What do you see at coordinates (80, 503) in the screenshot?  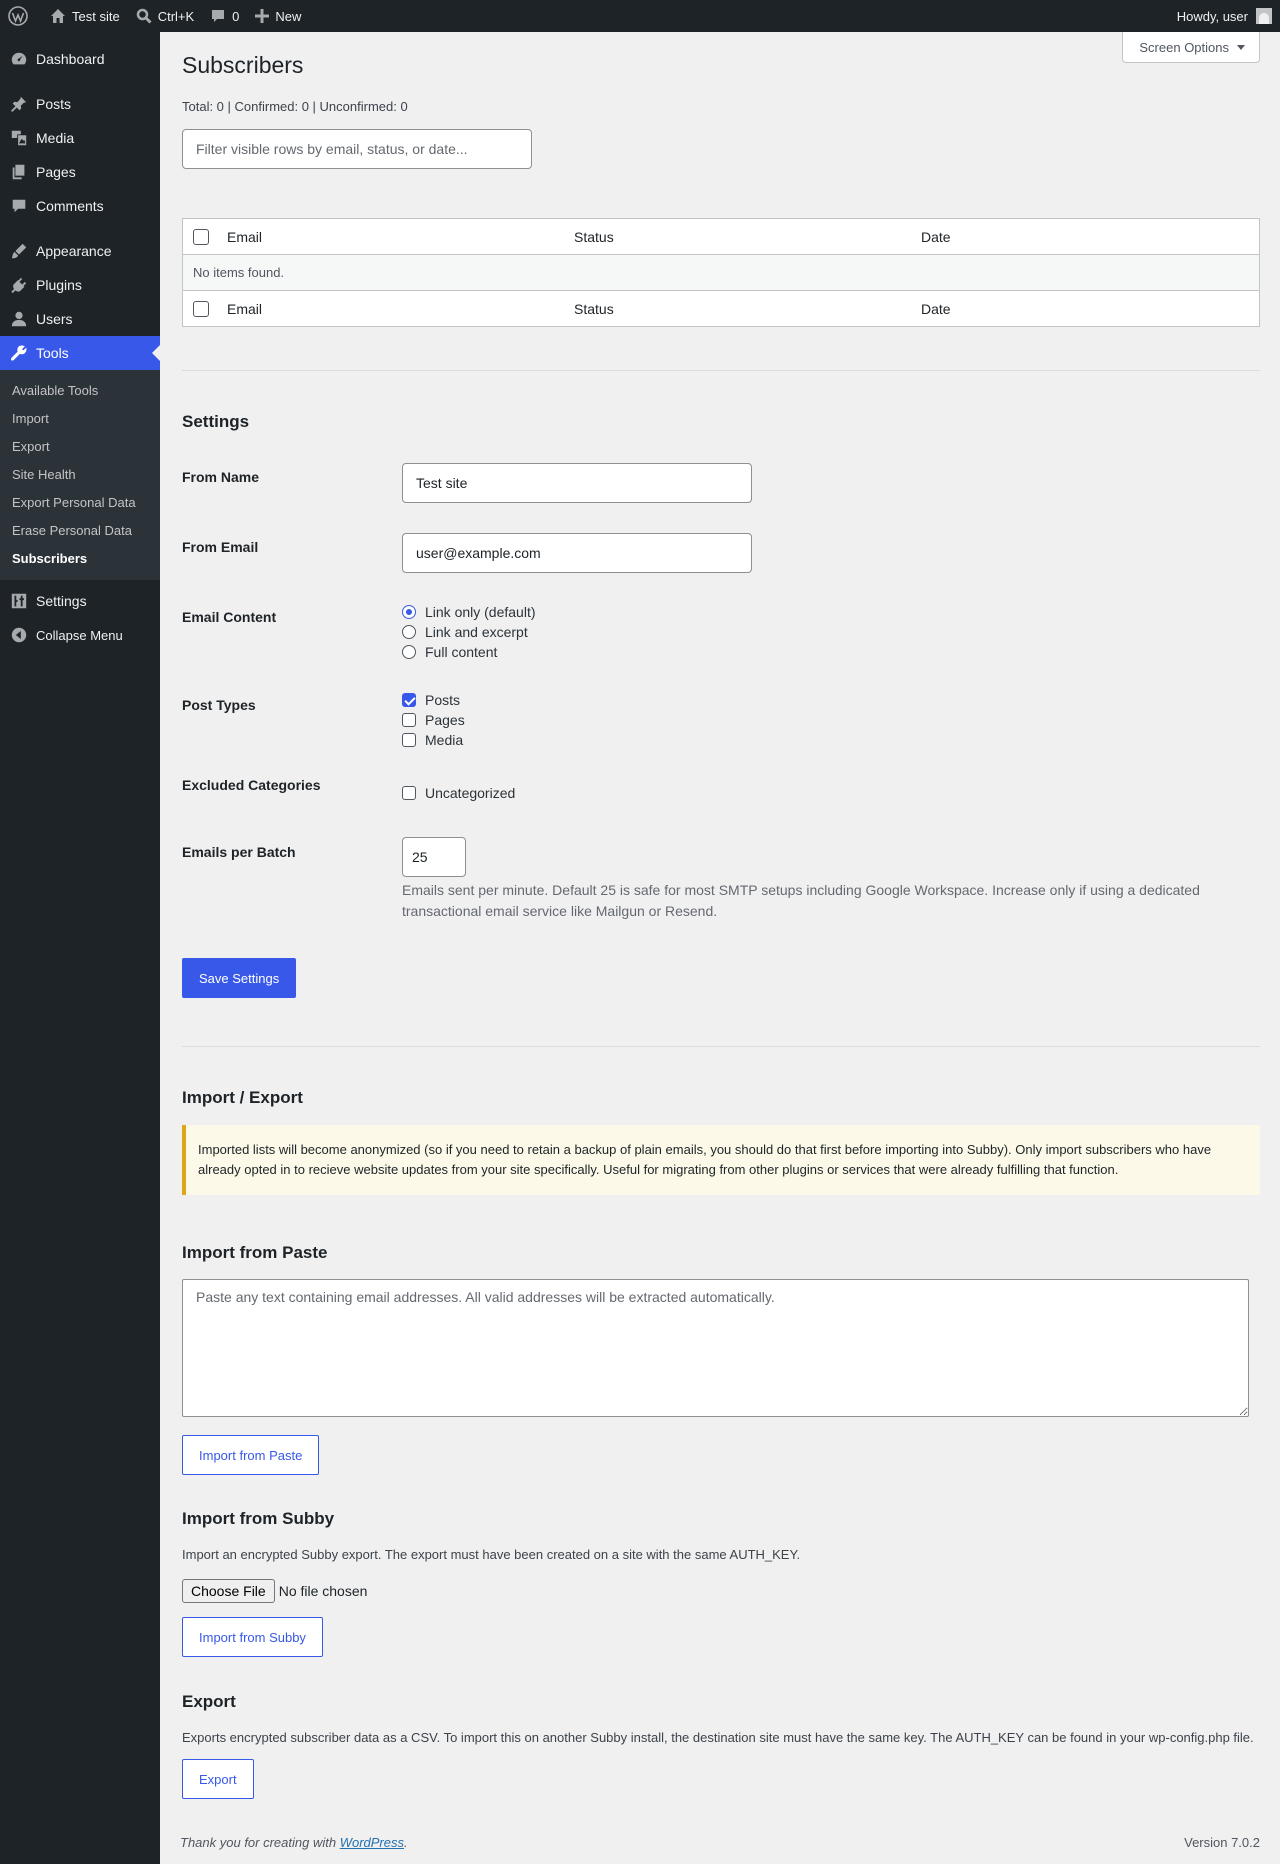 I see `submenu-item-export-personal-data: Export Personal Data` at bounding box center [80, 503].